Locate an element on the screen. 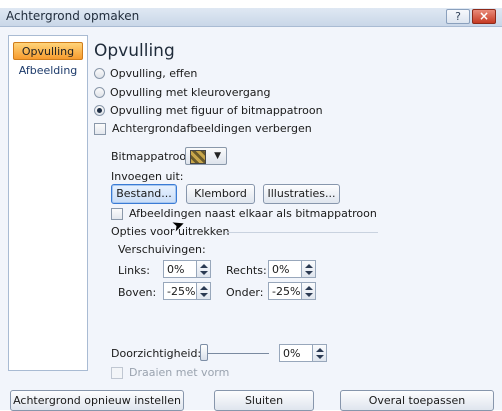 Image resolution: width=502 pixels, height=411 pixels. sidebar-item-picture: Afbeelding is located at coordinates (48, 71).